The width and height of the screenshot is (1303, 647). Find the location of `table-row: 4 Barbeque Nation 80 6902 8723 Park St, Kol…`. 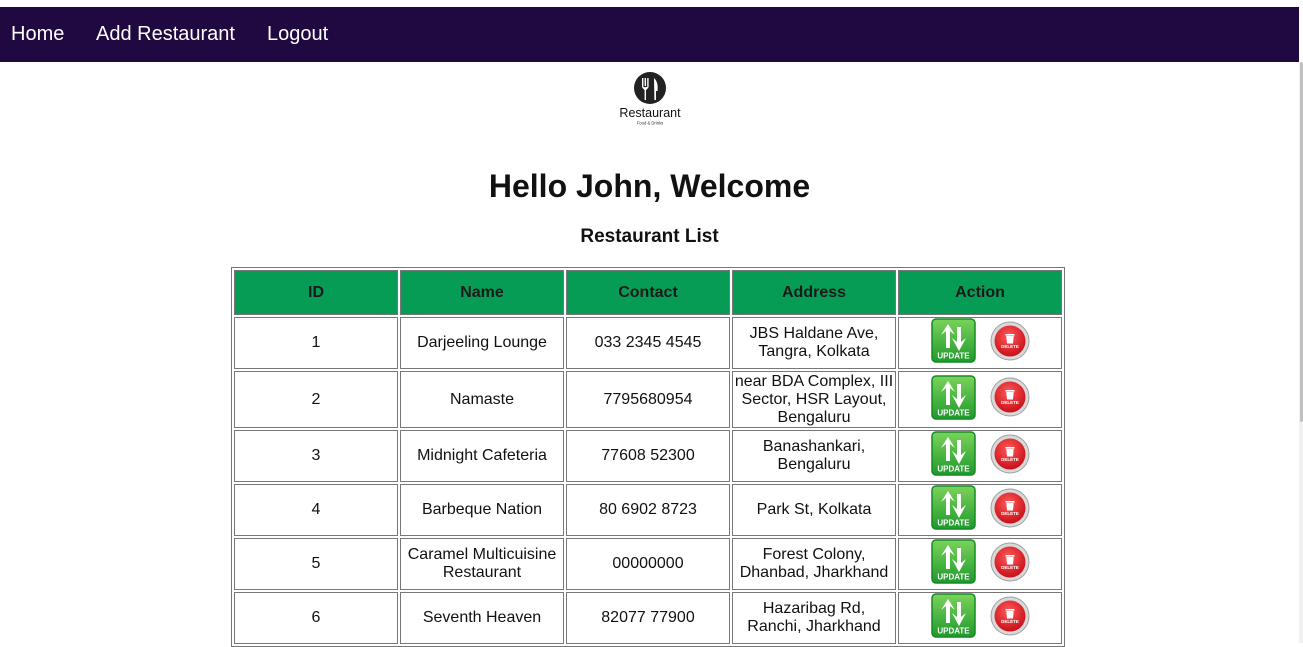

table-row: 4 Barbeque Nation 80 6902 8723 Park St, Kol… is located at coordinates (648, 510).